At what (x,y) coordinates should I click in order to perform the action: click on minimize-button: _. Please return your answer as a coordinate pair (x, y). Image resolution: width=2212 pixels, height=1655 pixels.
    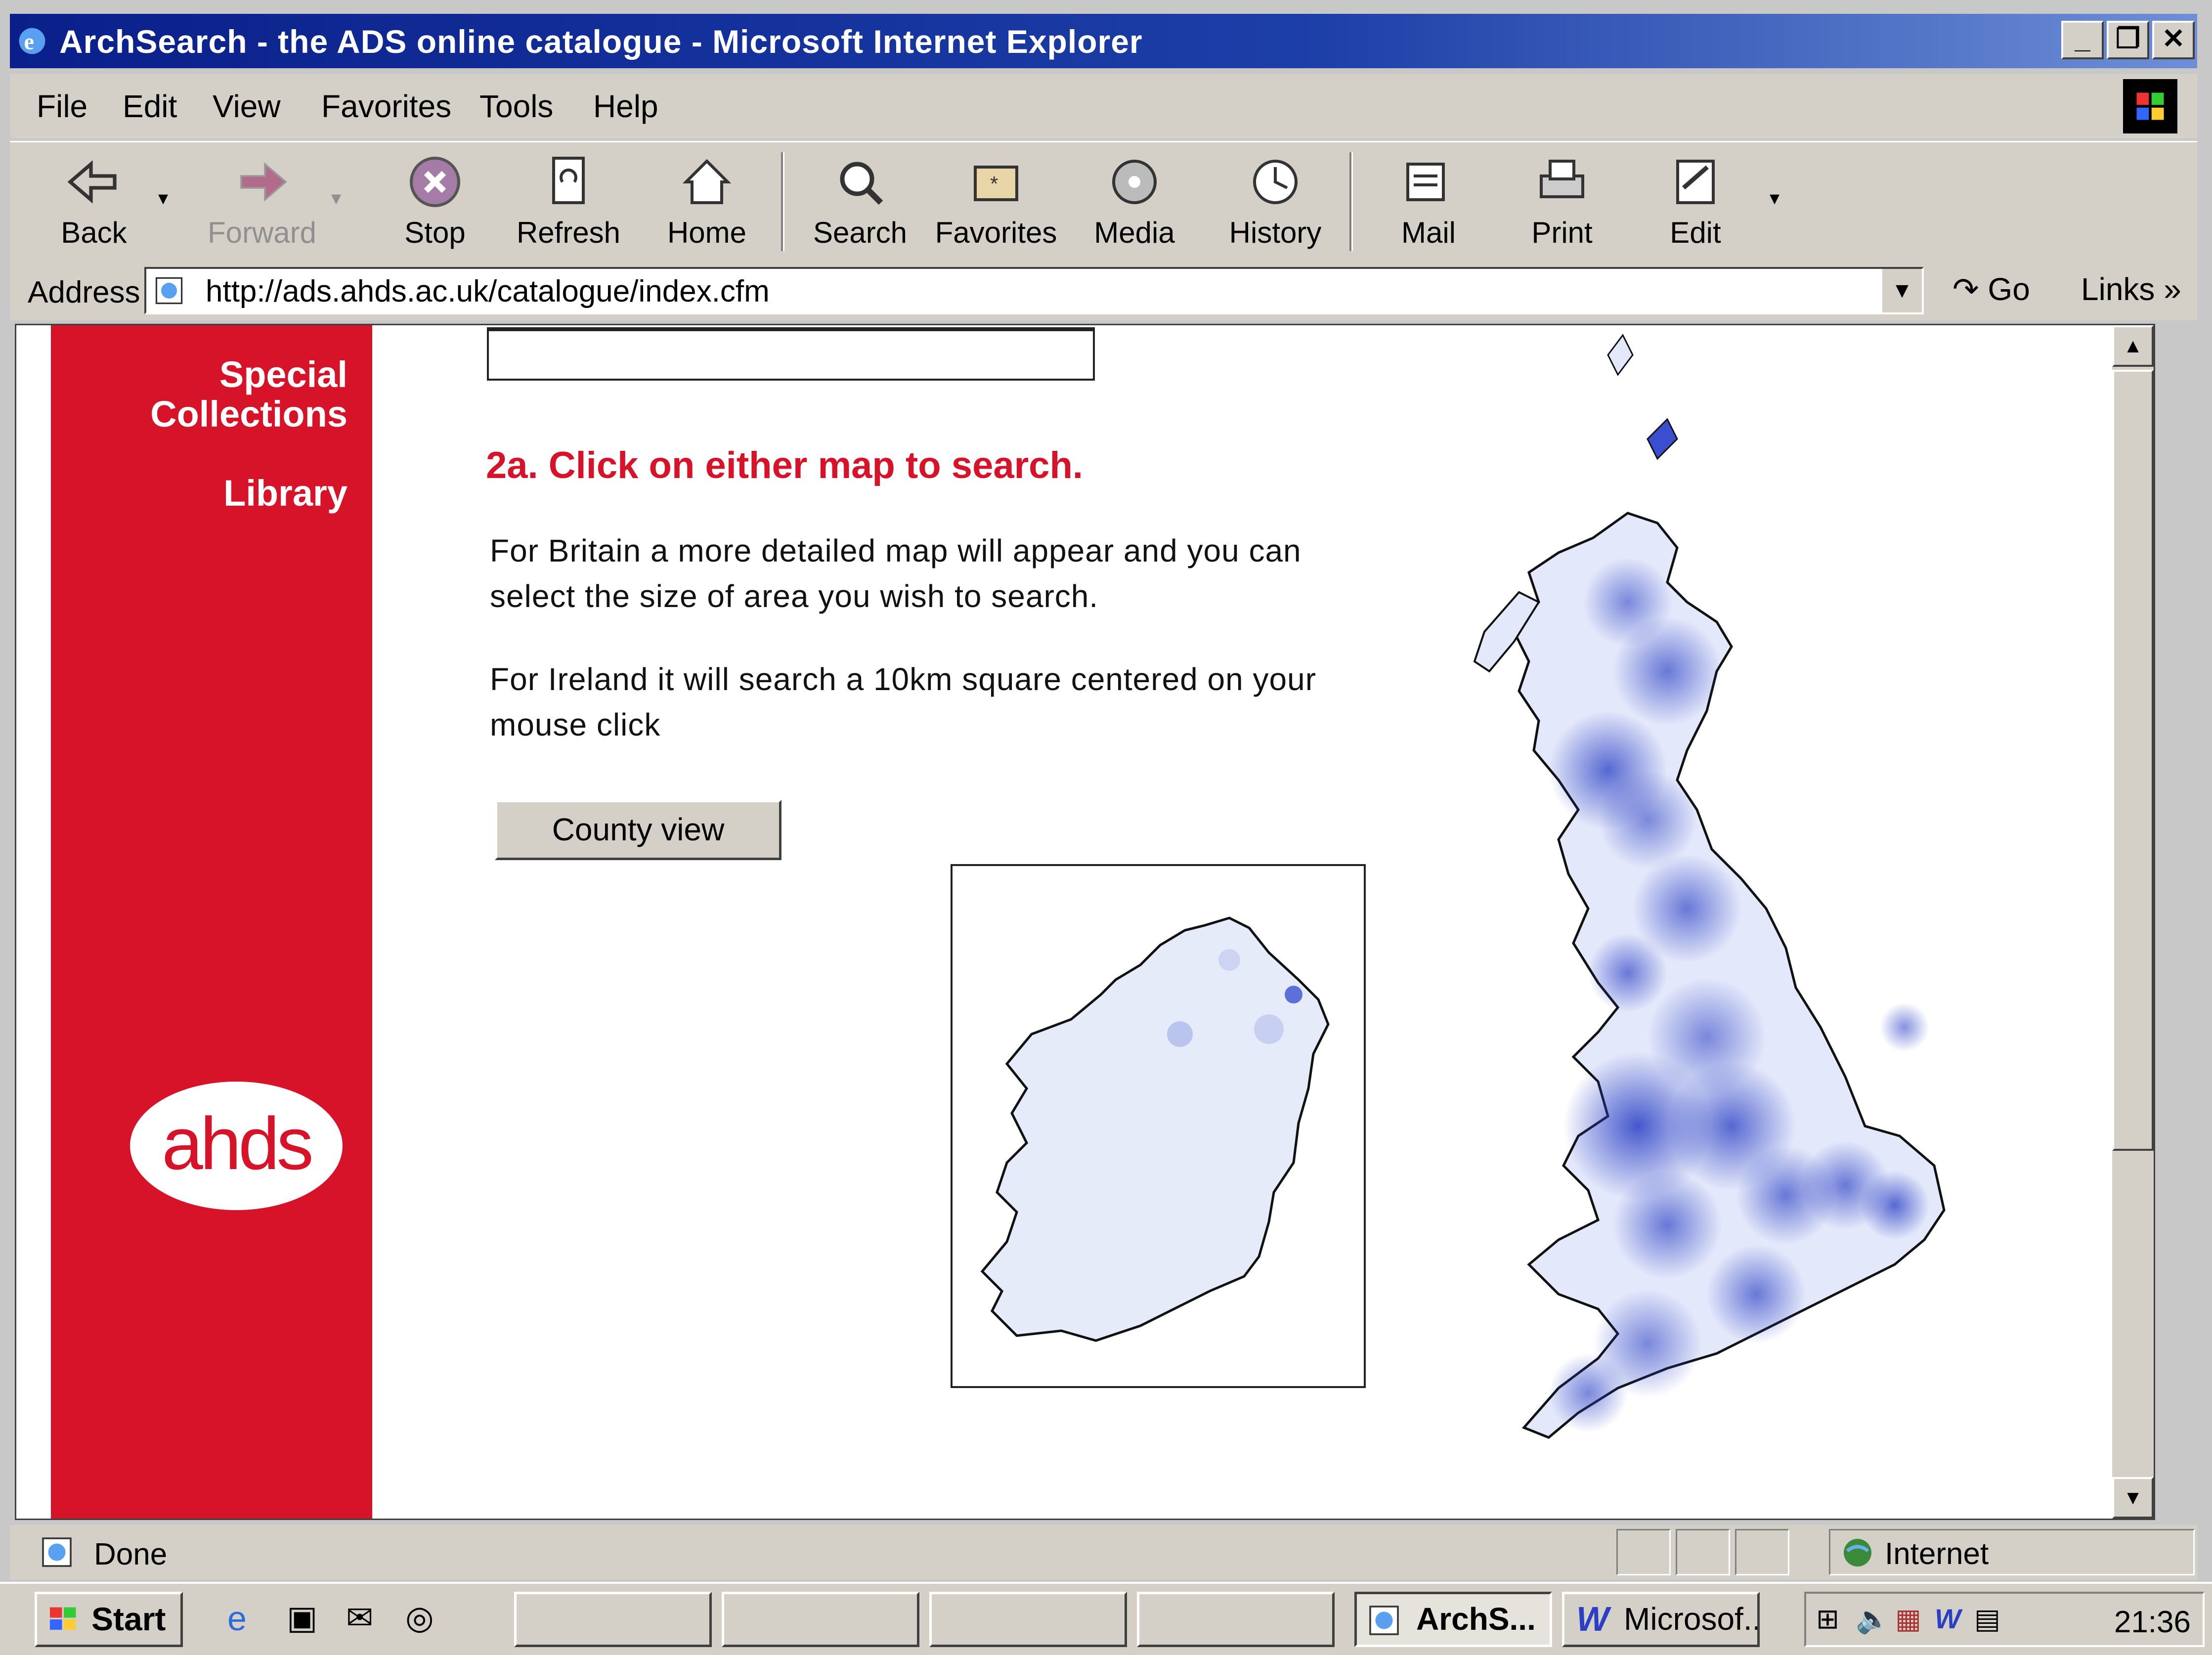
    Looking at the image, I should click on (2082, 40).